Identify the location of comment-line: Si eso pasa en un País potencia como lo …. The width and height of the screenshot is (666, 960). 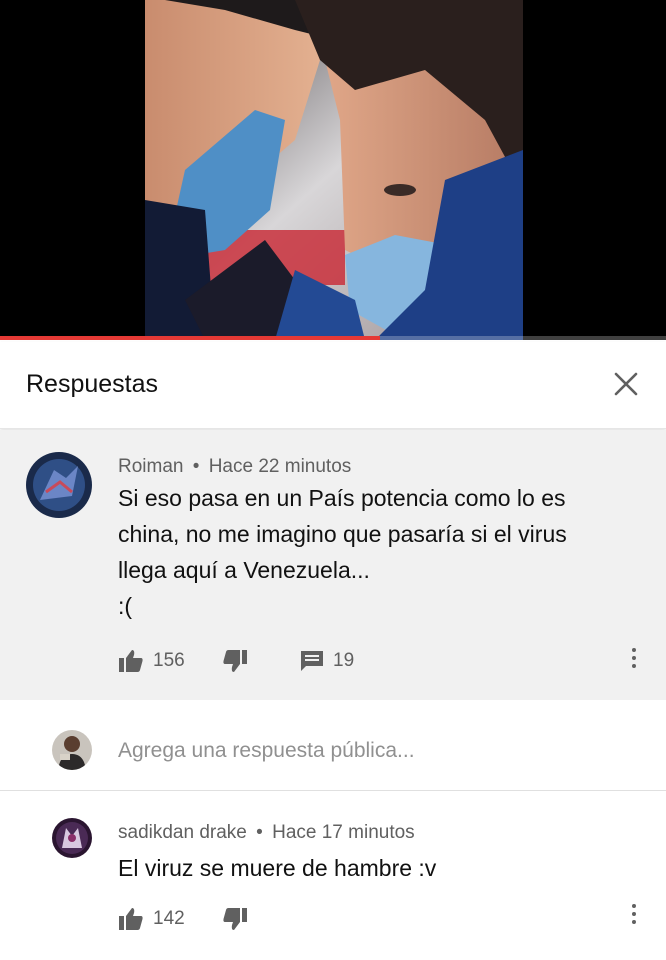
(342, 498).